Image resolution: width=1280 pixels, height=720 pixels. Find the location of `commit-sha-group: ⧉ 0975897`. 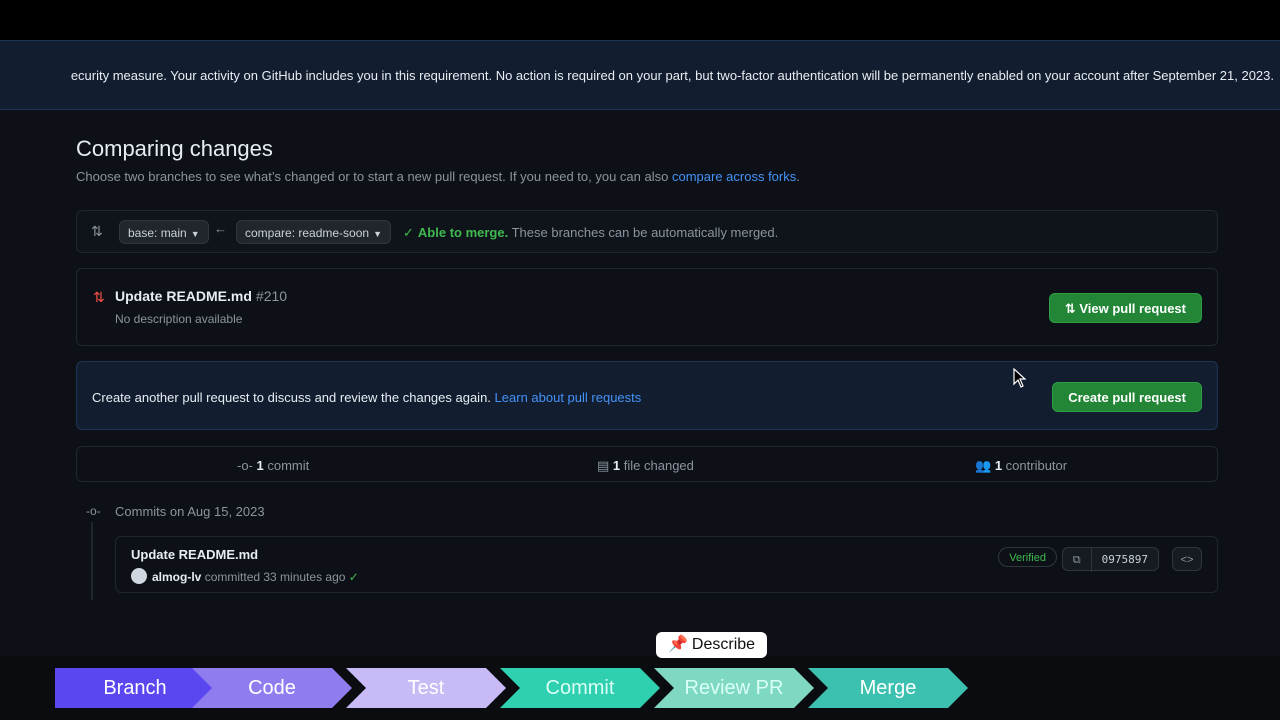

commit-sha-group: ⧉ 0975897 is located at coordinates (1110, 559).